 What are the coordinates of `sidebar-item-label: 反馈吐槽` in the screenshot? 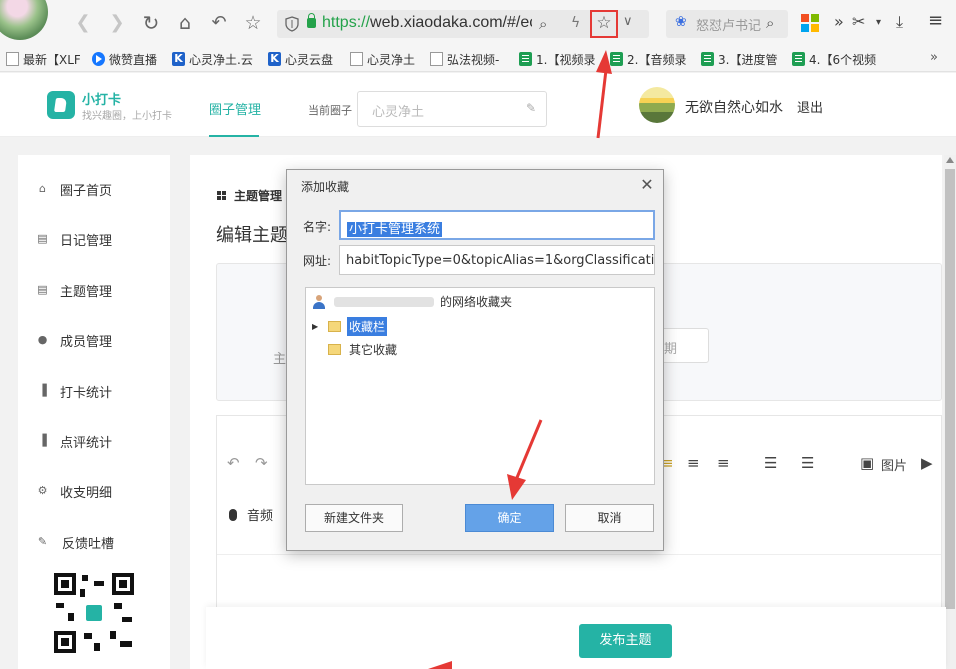 It's located at (88, 544).